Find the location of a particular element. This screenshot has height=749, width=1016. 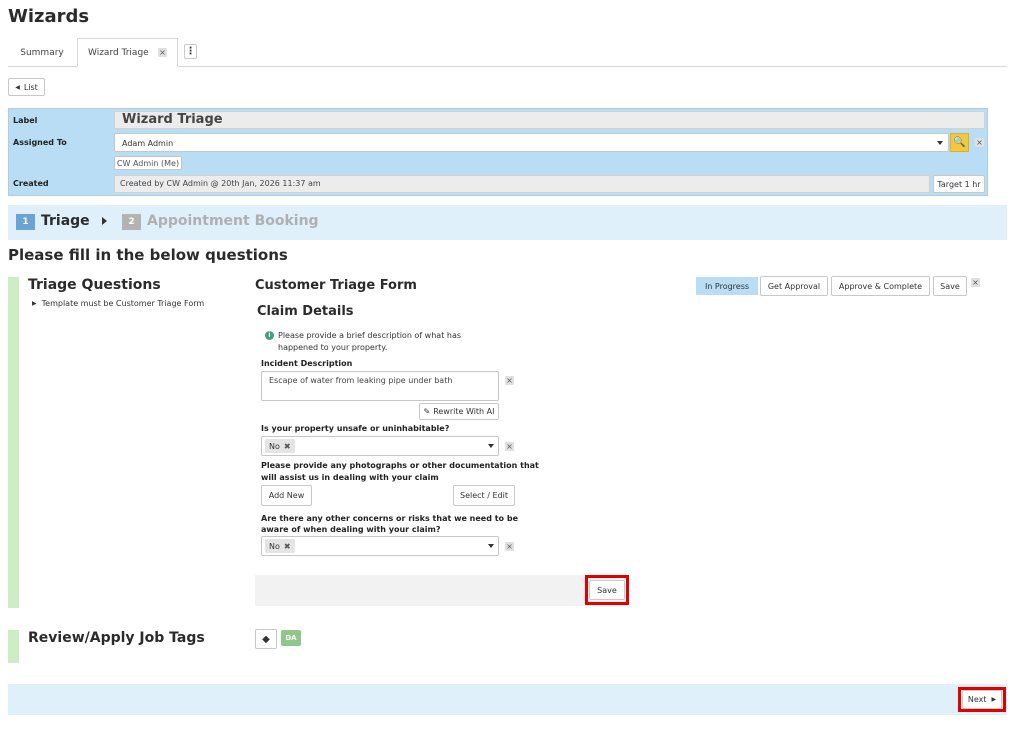

clear-assigned-icon: × is located at coordinates (979, 142).